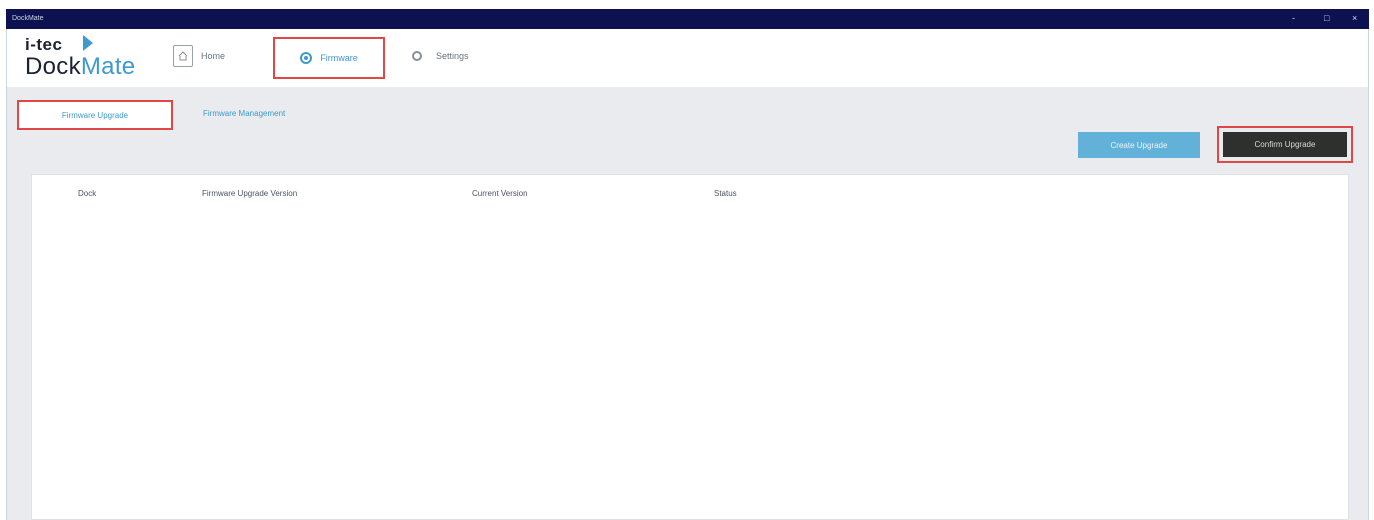 This screenshot has height=520, width=1374. I want to click on nav-home-label: Home, so click(213, 56).